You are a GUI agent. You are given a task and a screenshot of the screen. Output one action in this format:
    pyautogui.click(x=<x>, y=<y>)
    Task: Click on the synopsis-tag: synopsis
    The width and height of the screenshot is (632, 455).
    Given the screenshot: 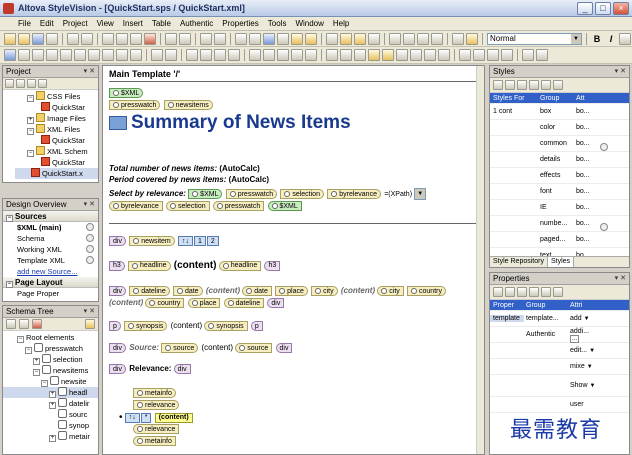 What is the action you would take?
    pyautogui.click(x=146, y=326)
    